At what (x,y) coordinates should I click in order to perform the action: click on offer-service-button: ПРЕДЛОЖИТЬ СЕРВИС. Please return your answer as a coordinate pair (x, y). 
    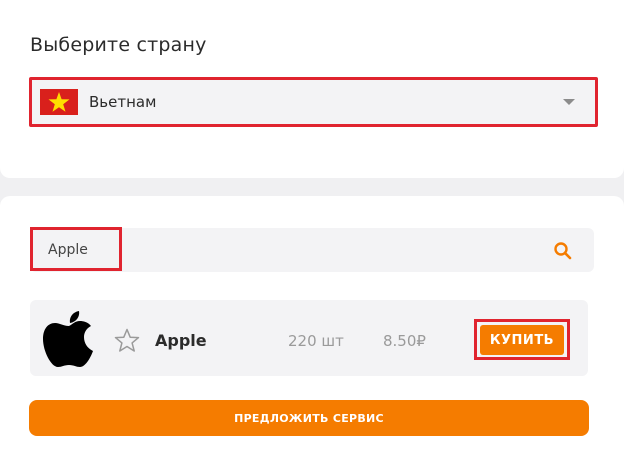
    Looking at the image, I should click on (309, 418).